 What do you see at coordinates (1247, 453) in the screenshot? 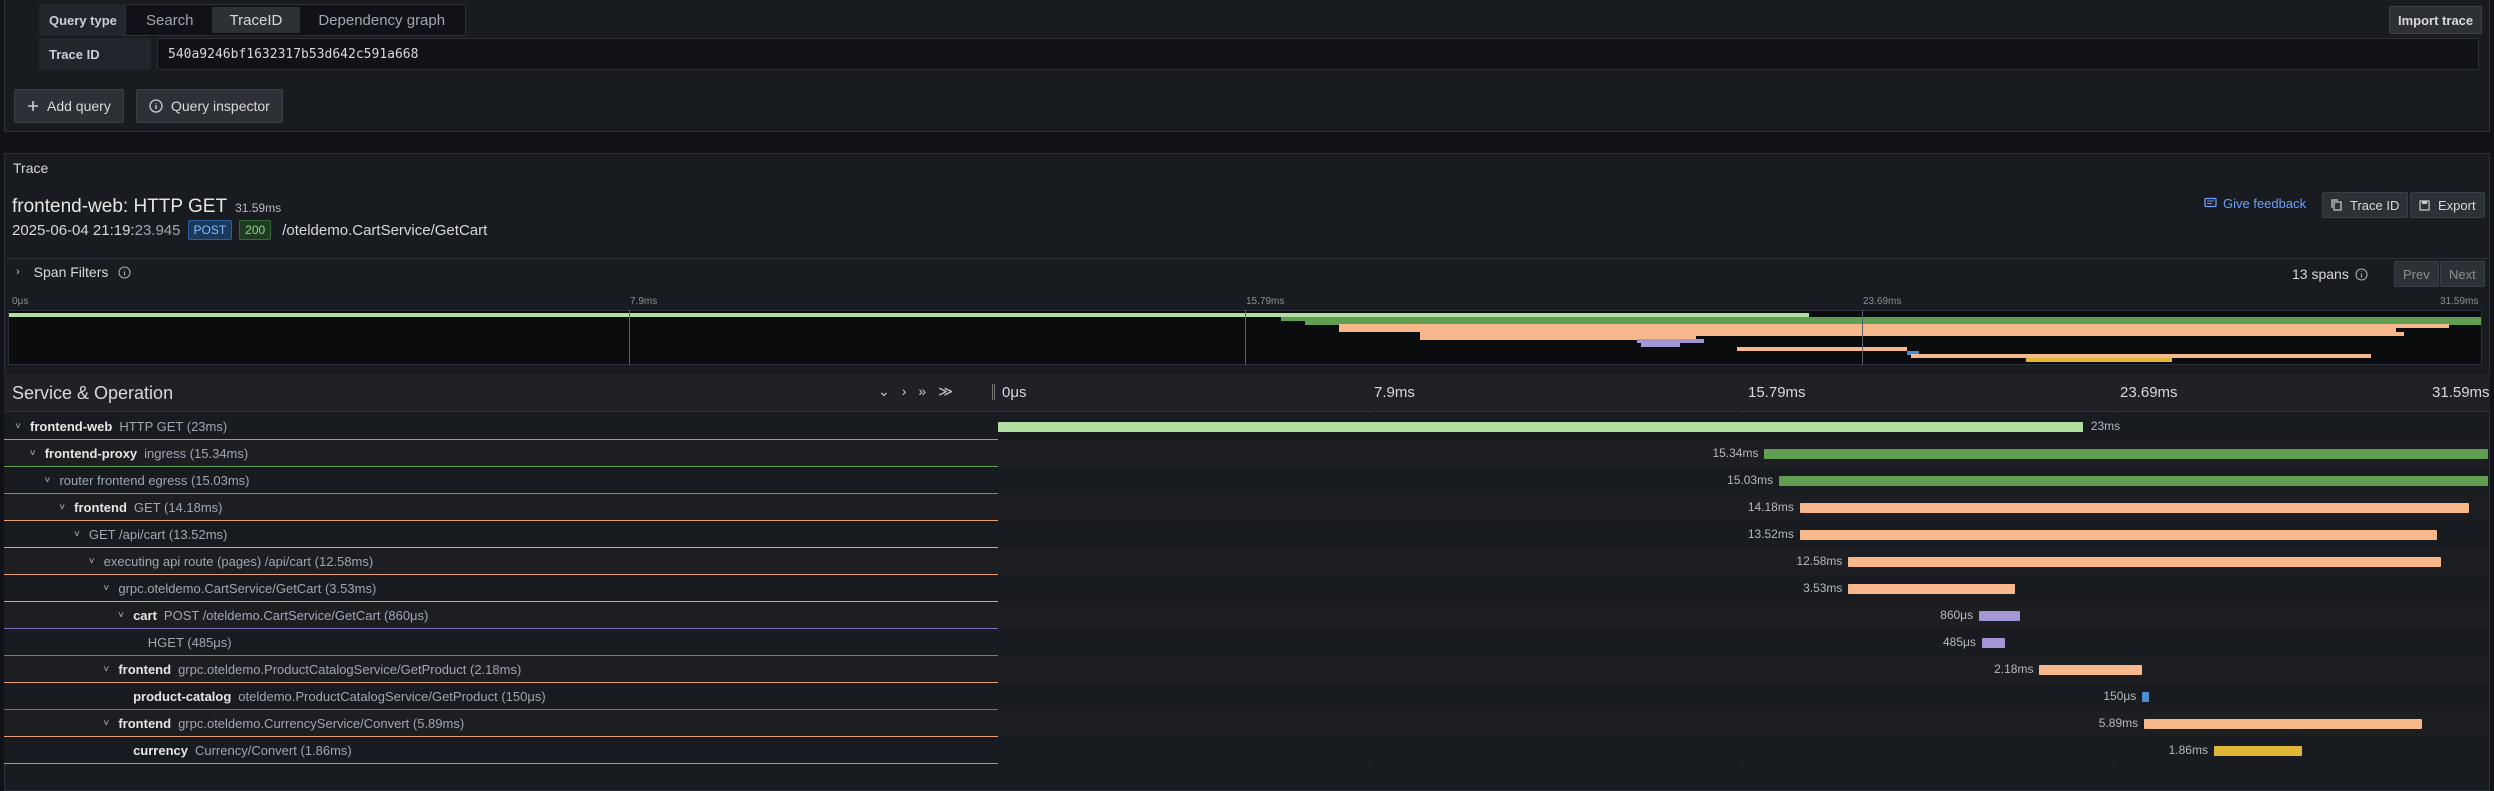
I see `span-row: ˅ frontend-proxy ingress (15.34ms) 15.34ms` at bounding box center [1247, 453].